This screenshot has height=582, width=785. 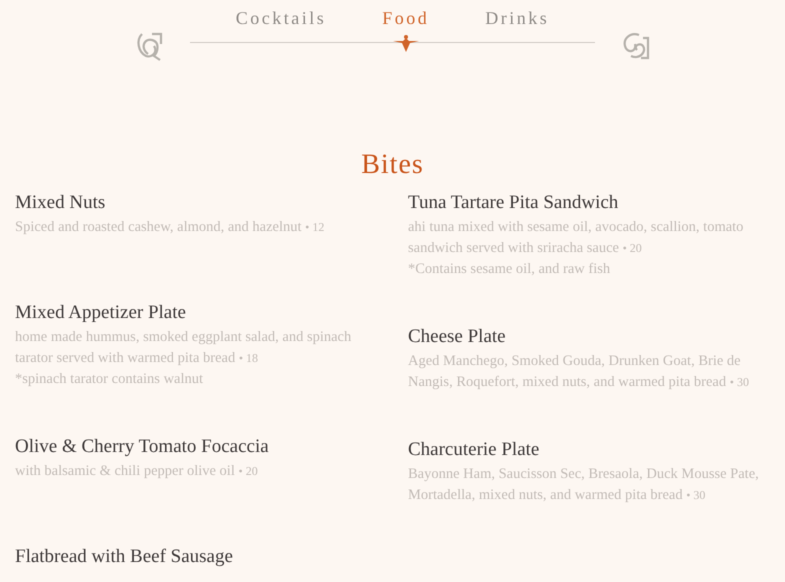 What do you see at coordinates (137, 471) in the screenshot?
I see `dish-description: with balsamic & chili pepper olive oil • 20` at bounding box center [137, 471].